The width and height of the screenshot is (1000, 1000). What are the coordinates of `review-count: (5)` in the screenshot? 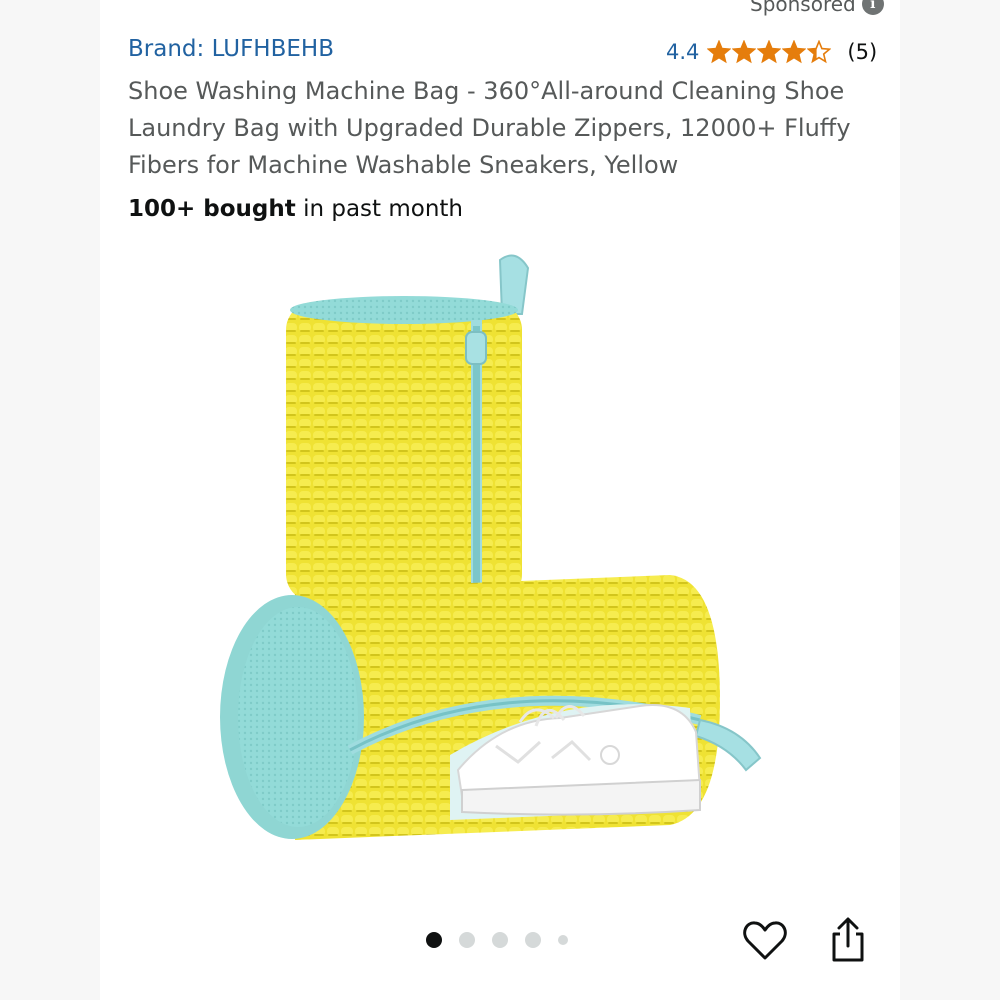 It's located at (862, 52).